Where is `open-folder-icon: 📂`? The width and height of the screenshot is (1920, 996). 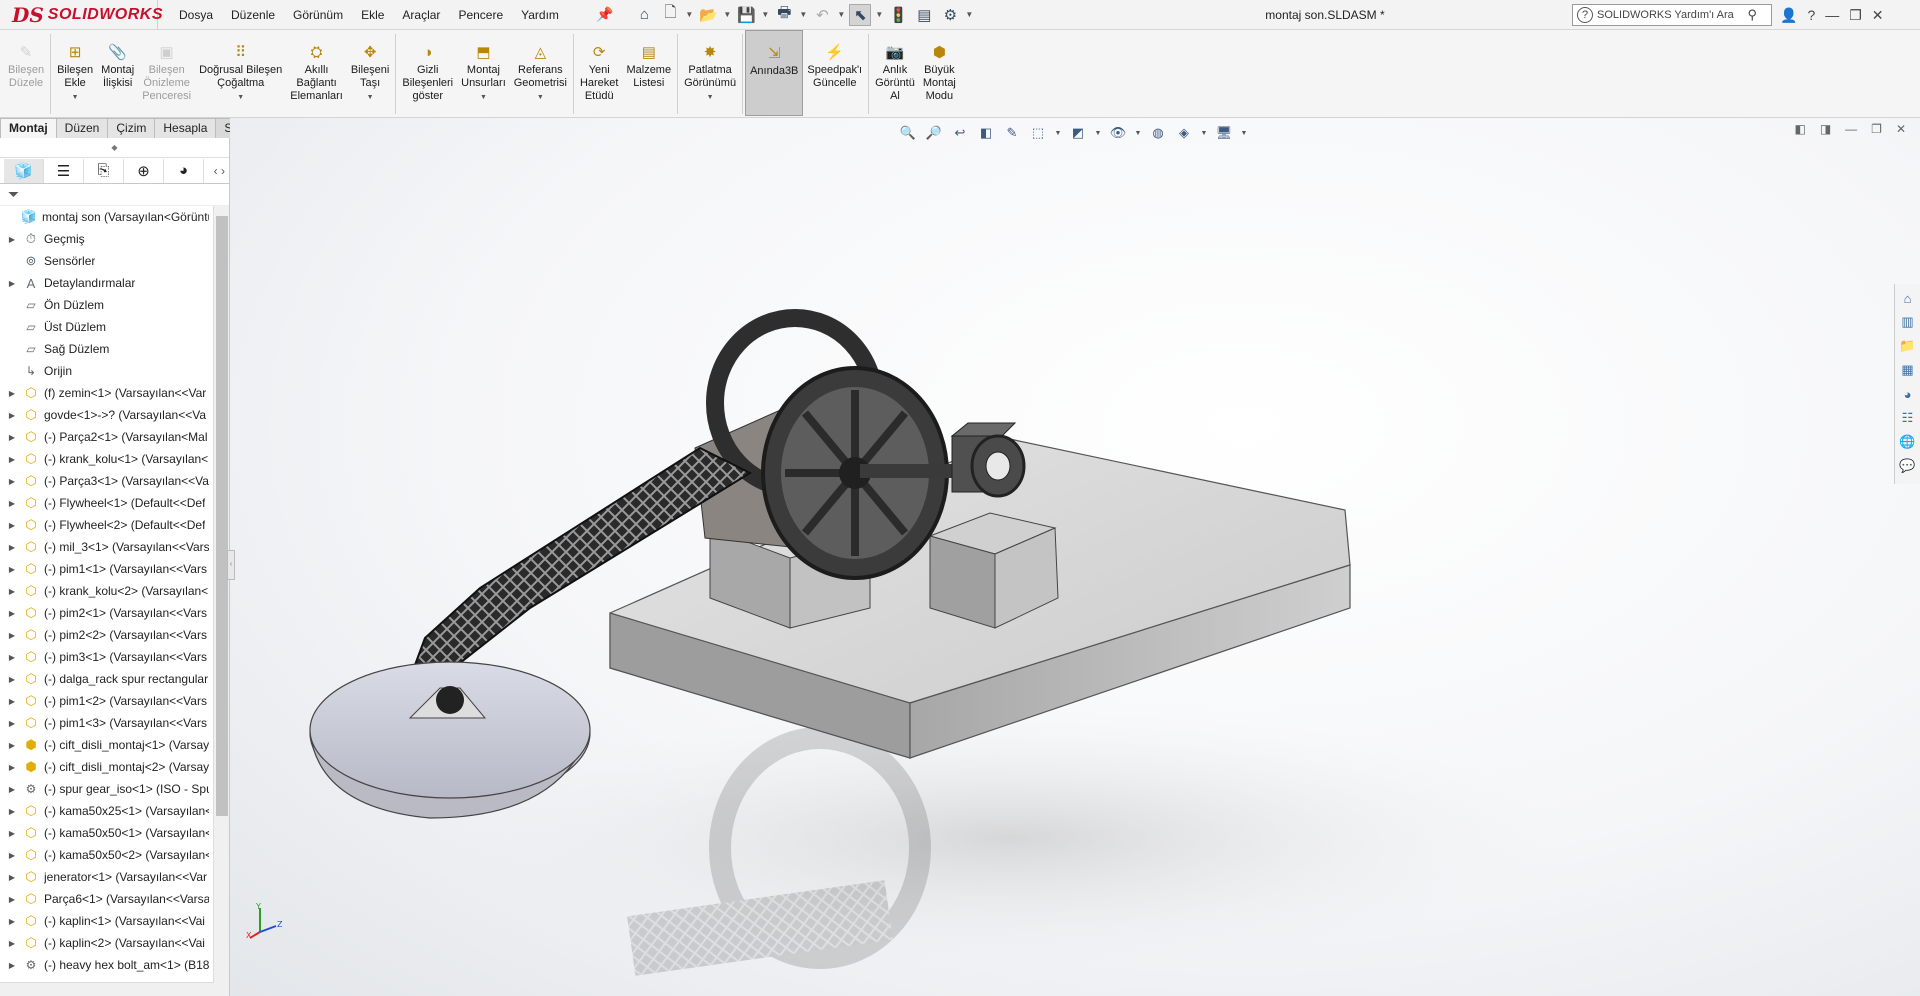
open-folder-icon: 📂 is located at coordinates (708, 15).